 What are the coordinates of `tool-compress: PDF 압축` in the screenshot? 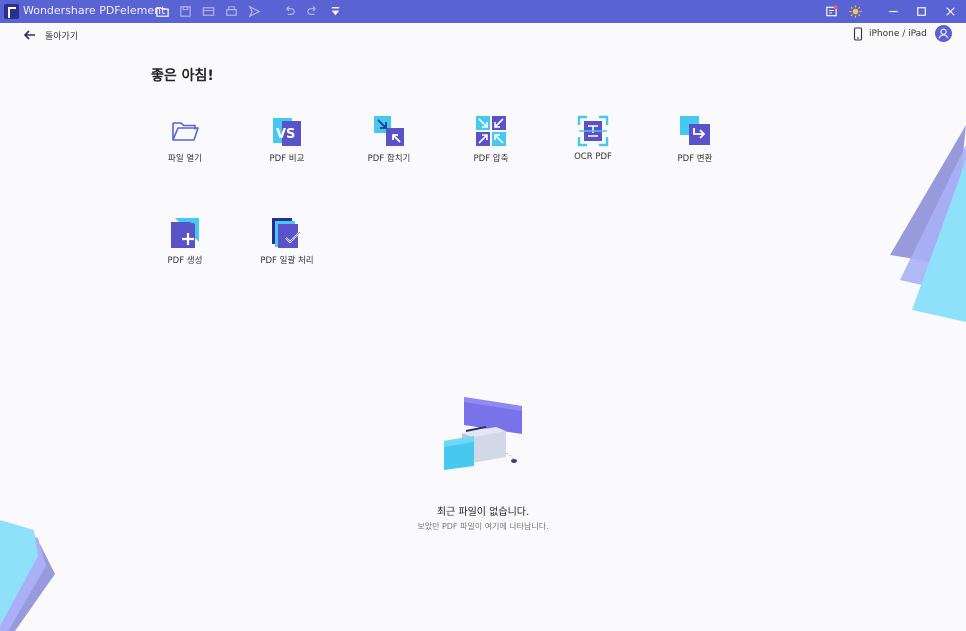 It's located at (491, 147).